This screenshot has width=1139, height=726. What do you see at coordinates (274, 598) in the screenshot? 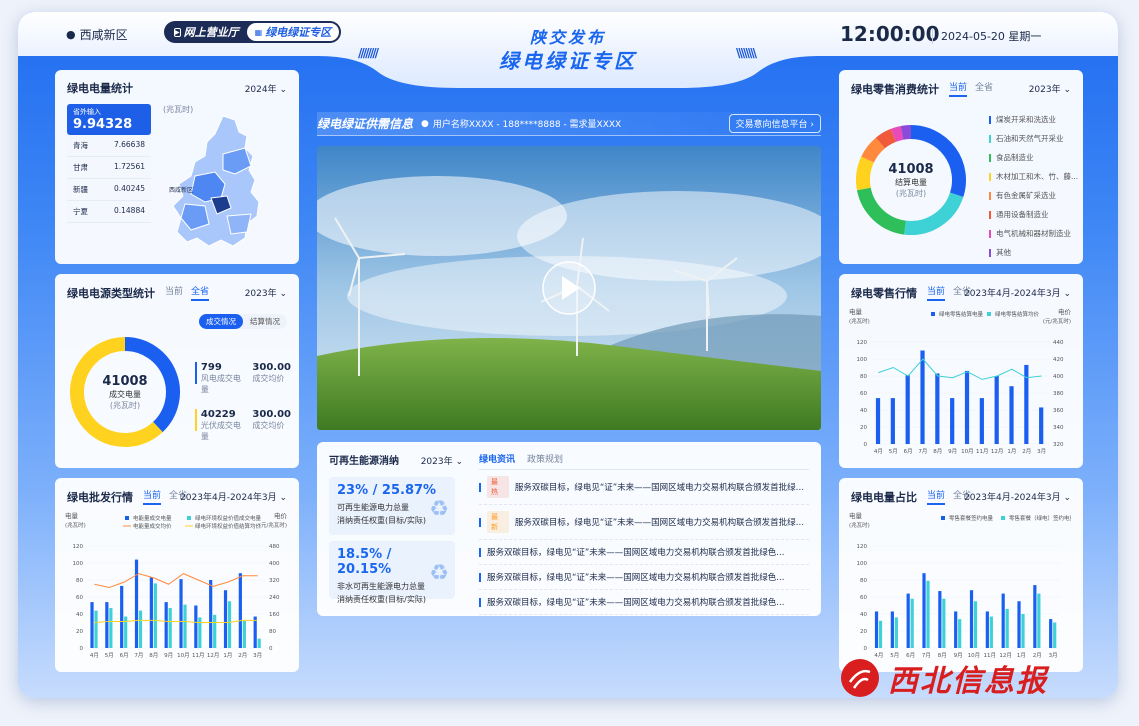
I see `chart-label: 240` at bounding box center [274, 598].